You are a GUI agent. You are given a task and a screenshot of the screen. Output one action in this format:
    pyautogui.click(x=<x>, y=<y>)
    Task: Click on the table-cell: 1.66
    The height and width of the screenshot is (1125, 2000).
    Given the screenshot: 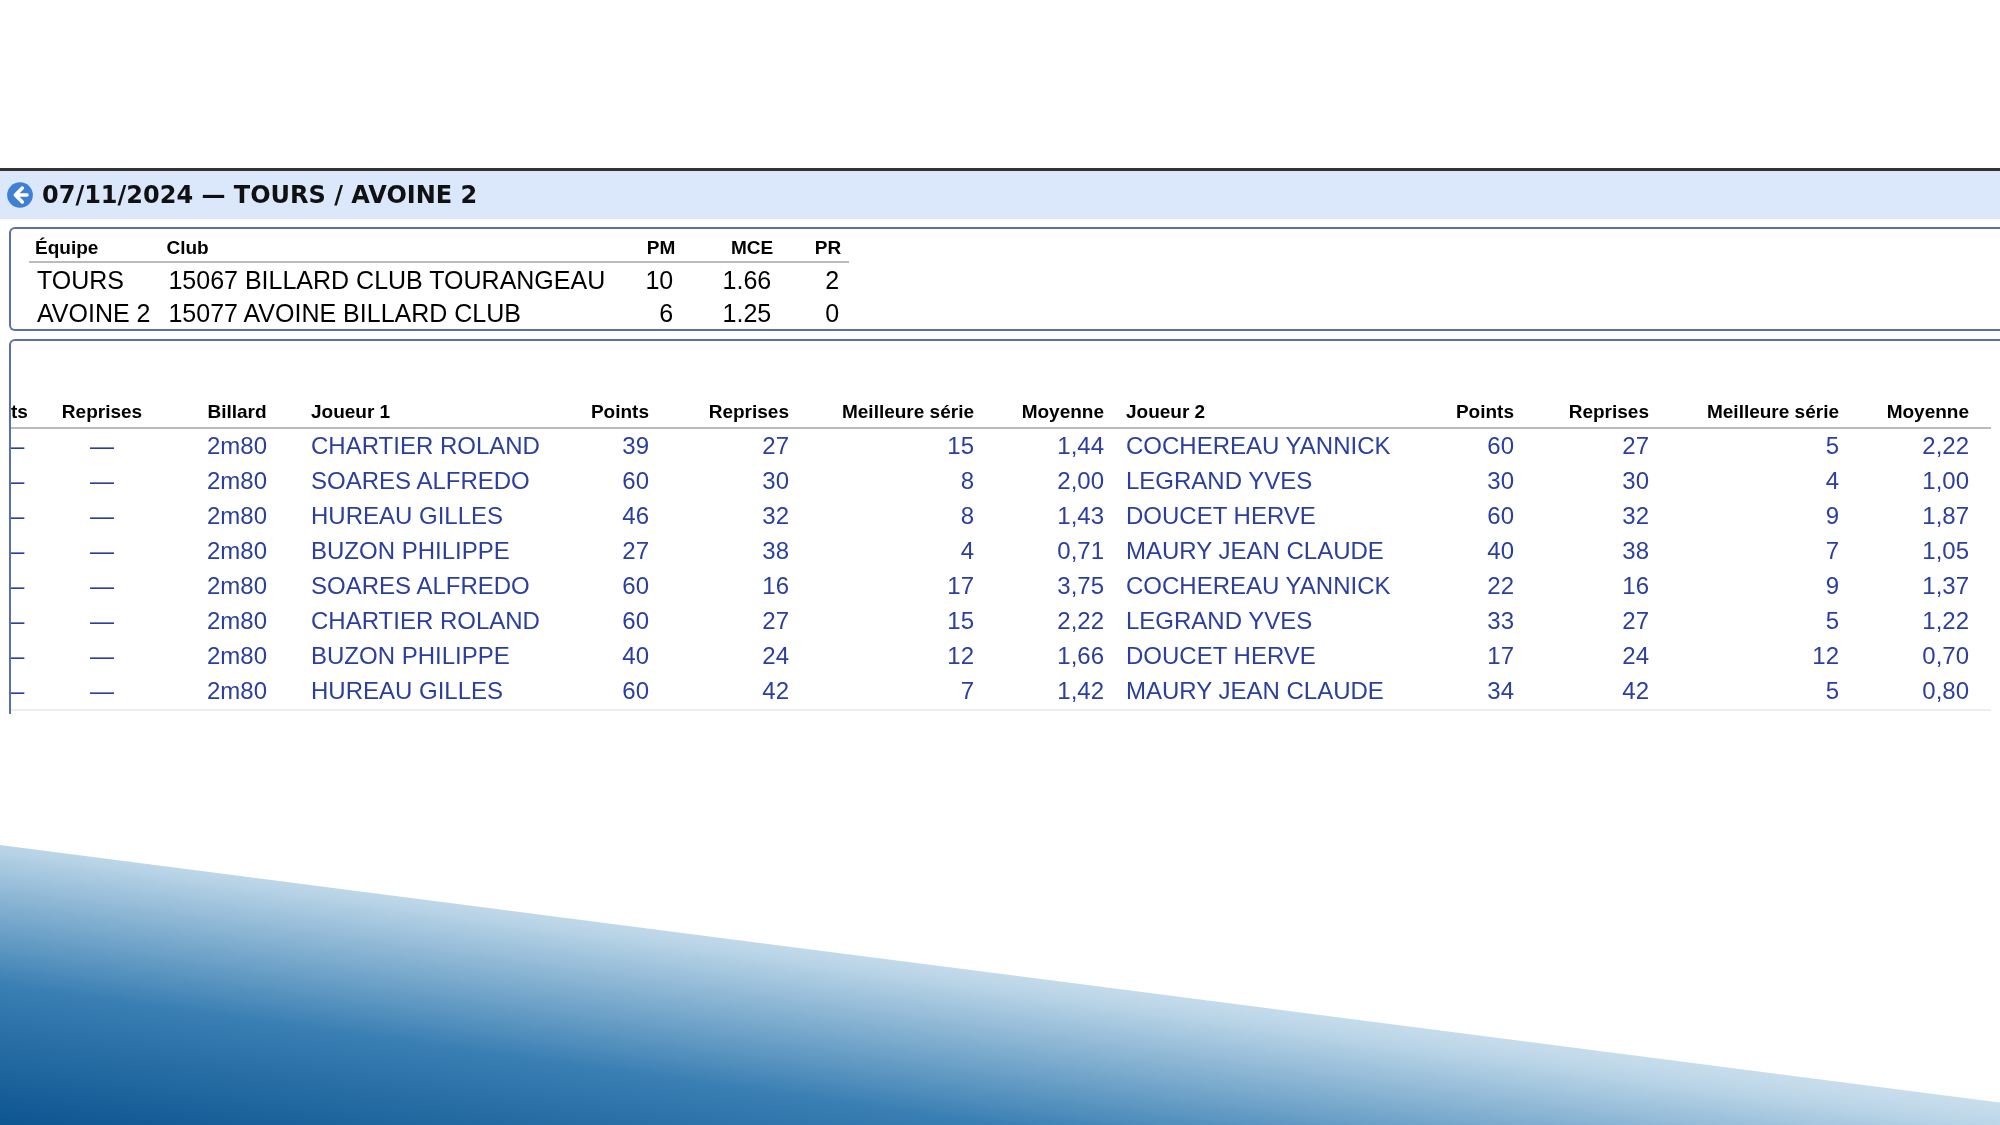 What is the action you would take?
    pyautogui.click(x=732, y=279)
    